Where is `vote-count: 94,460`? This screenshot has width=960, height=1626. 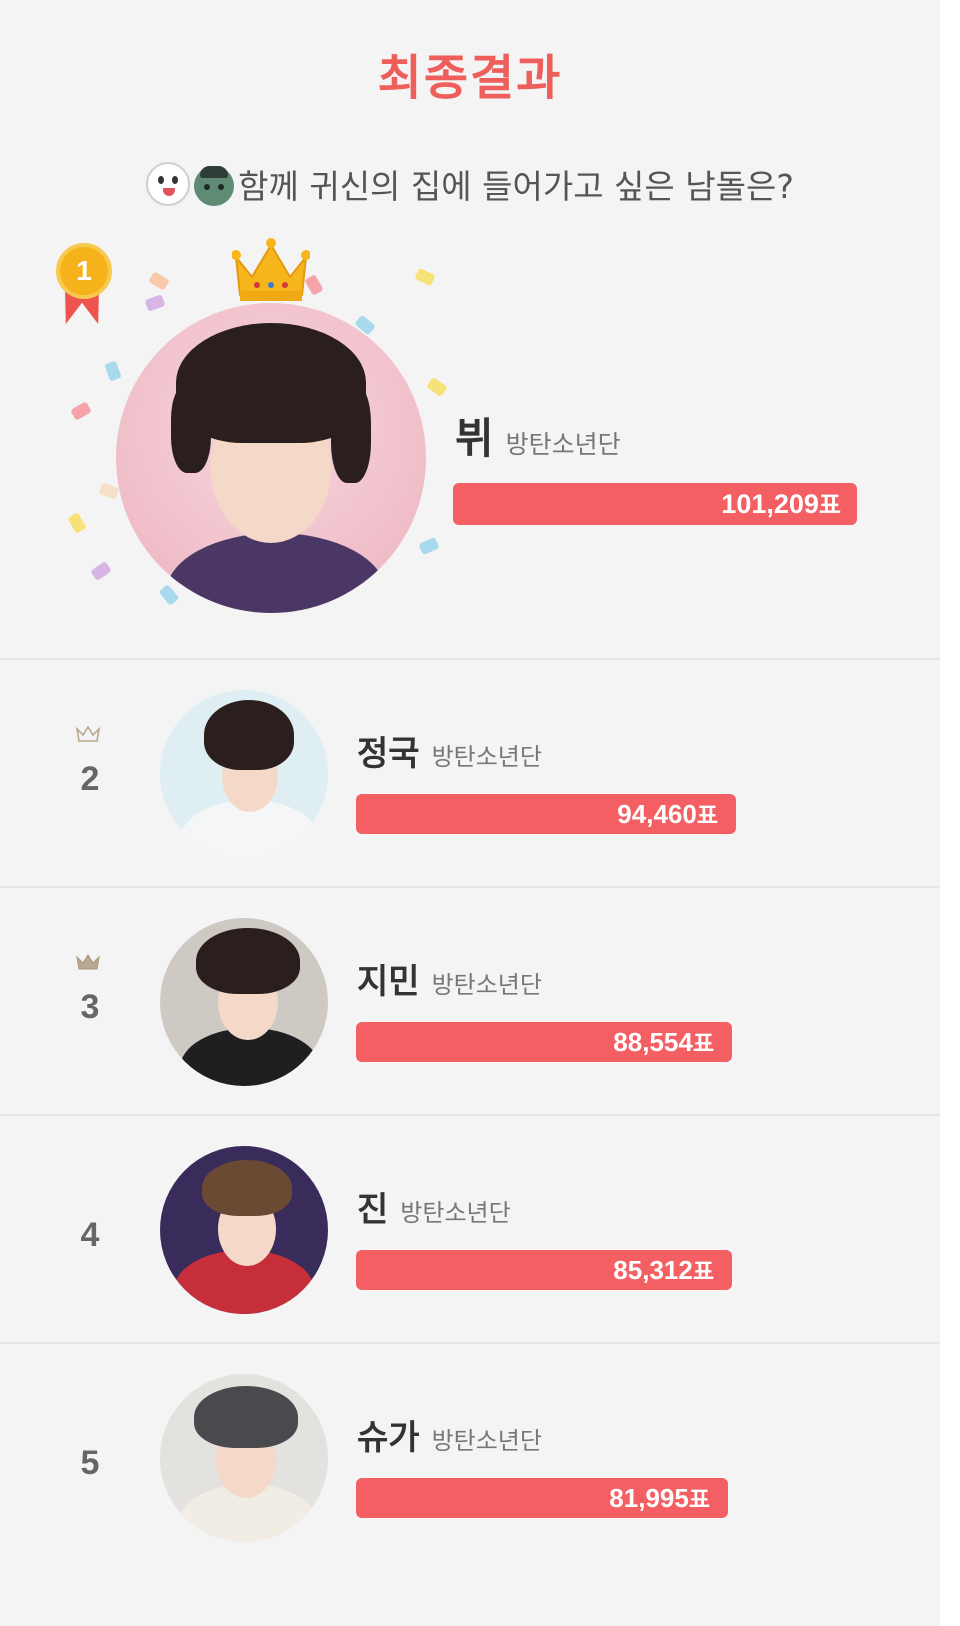 vote-count: 94,460 is located at coordinates (657, 814).